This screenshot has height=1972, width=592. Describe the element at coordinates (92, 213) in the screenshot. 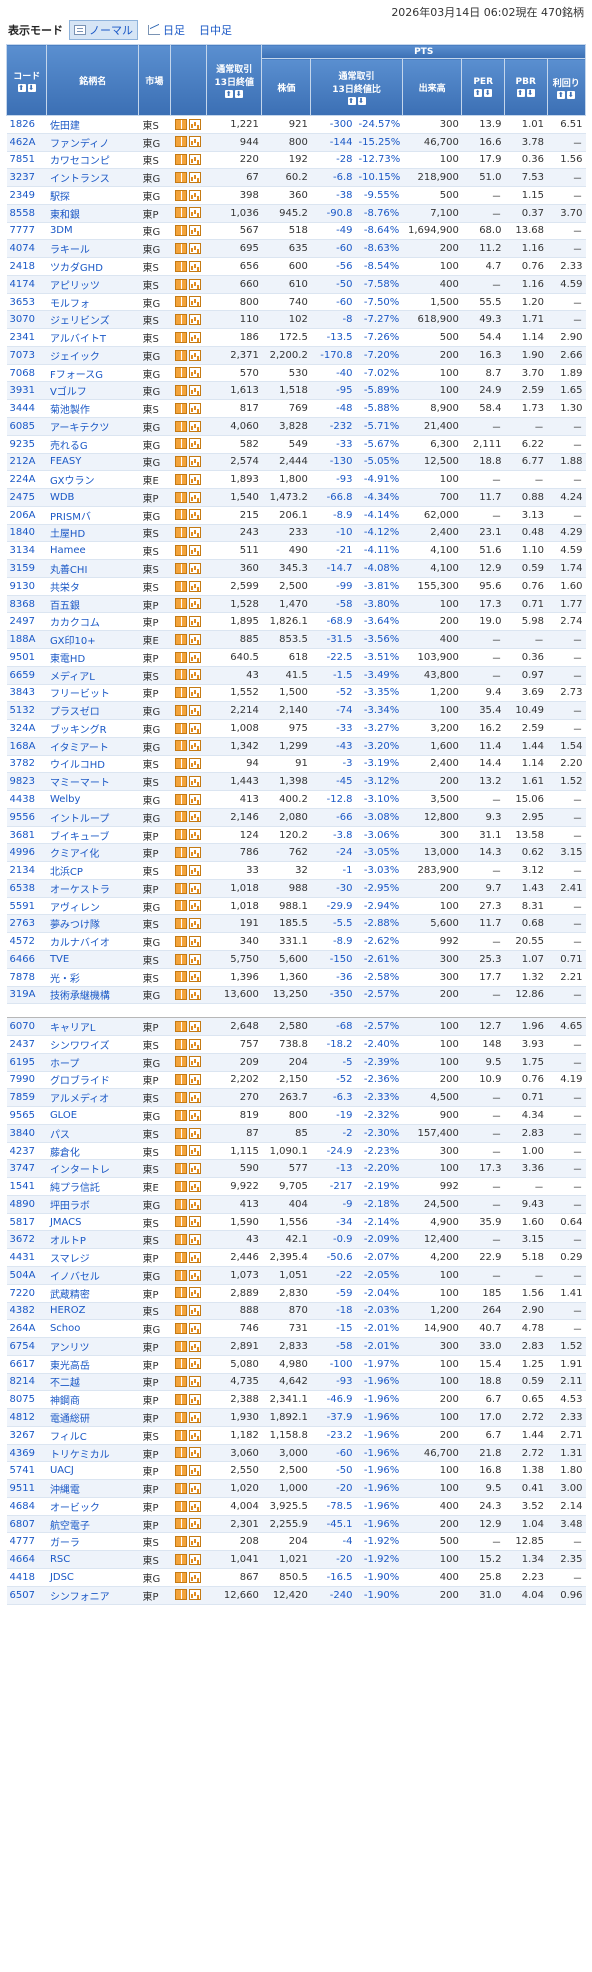

I see `stock-name-link: 東和銀` at that location.